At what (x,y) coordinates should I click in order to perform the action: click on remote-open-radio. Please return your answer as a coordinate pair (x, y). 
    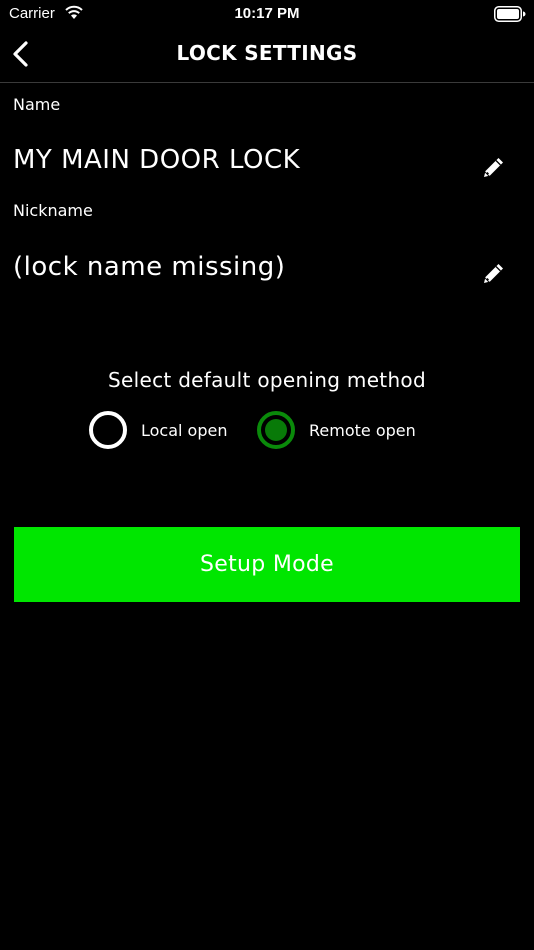
    Looking at the image, I should click on (276, 430).